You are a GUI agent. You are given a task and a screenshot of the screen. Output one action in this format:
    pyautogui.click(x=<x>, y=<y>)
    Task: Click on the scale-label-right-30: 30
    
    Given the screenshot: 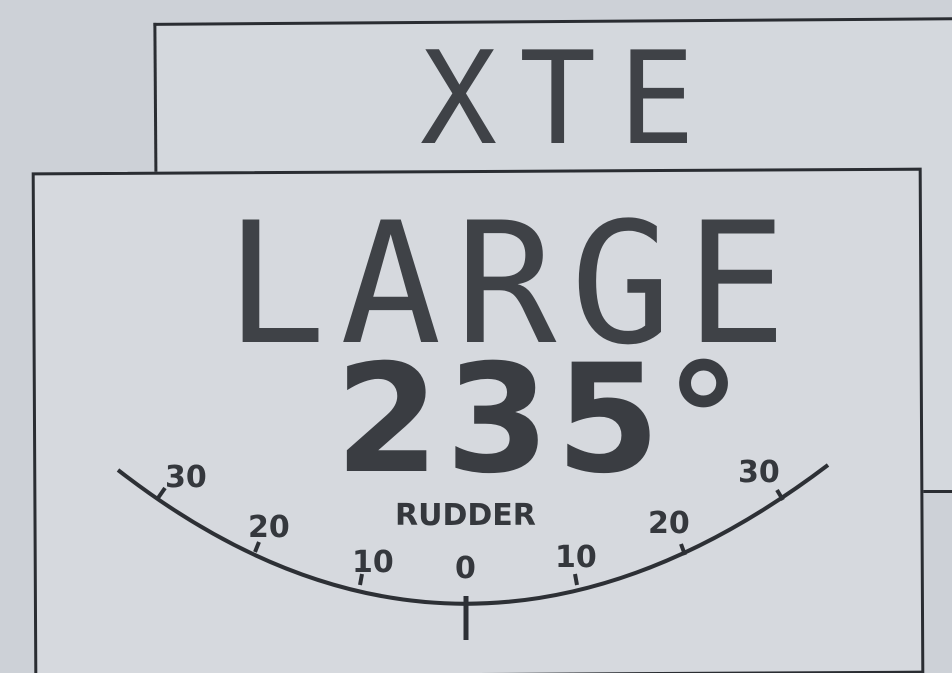 What is the action you would take?
    pyautogui.click(x=759, y=472)
    